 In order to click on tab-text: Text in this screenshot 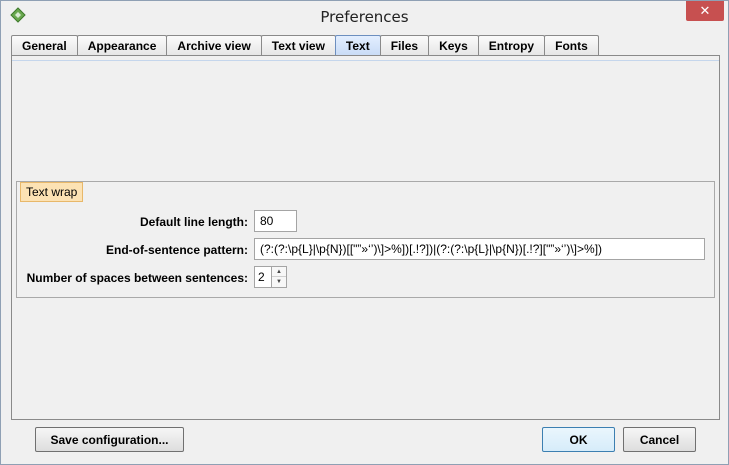, I will do `click(357, 45)`.